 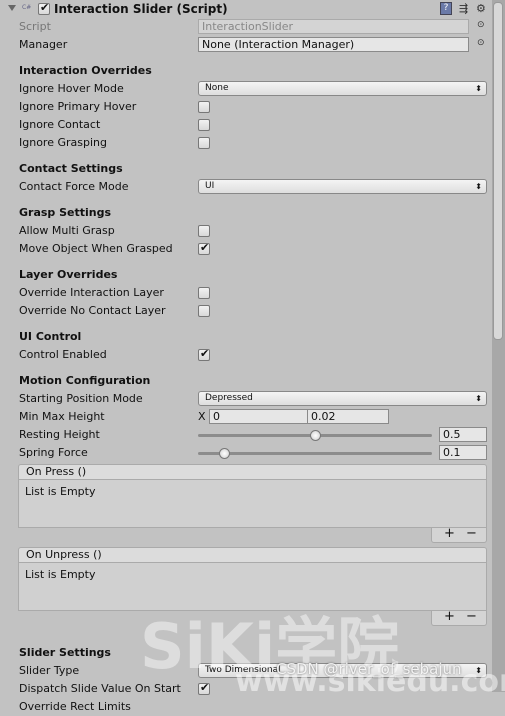 What do you see at coordinates (246, 311) in the screenshot?
I see `row-override-no-contact-layer: Override No Contact Layer` at bounding box center [246, 311].